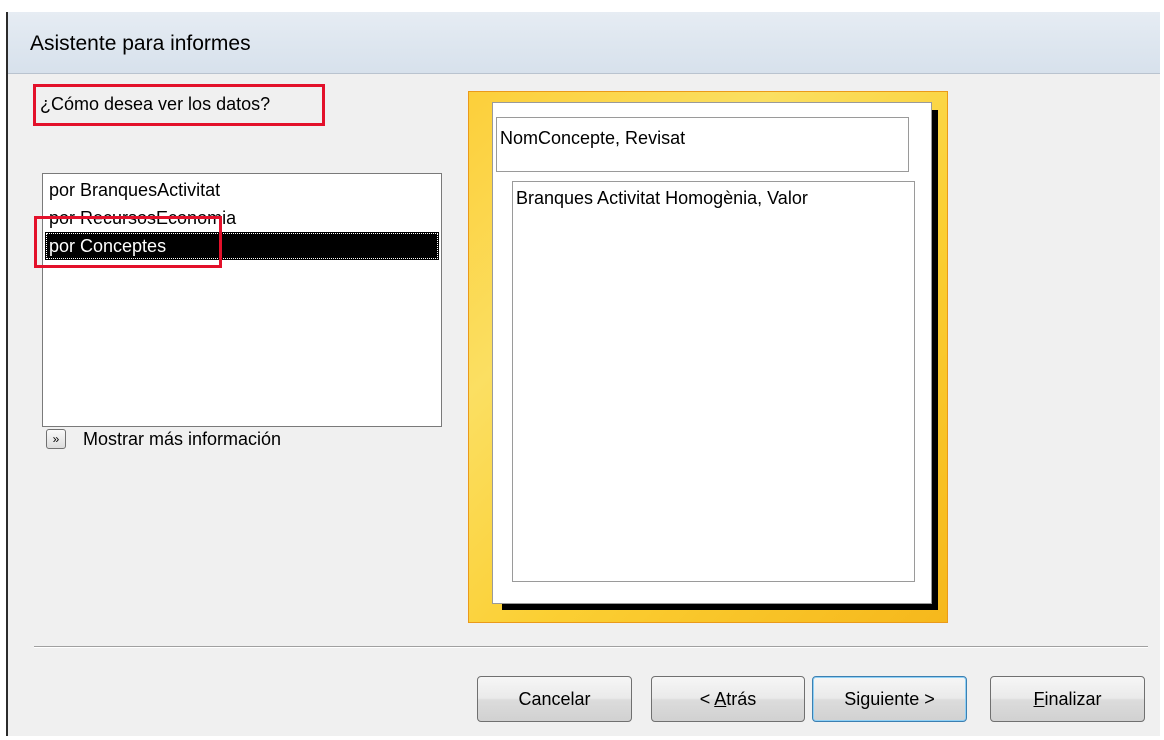 The width and height of the screenshot is (1164, 740). I want to click on finish-button-label: Finalizar, so click(1067, 698).